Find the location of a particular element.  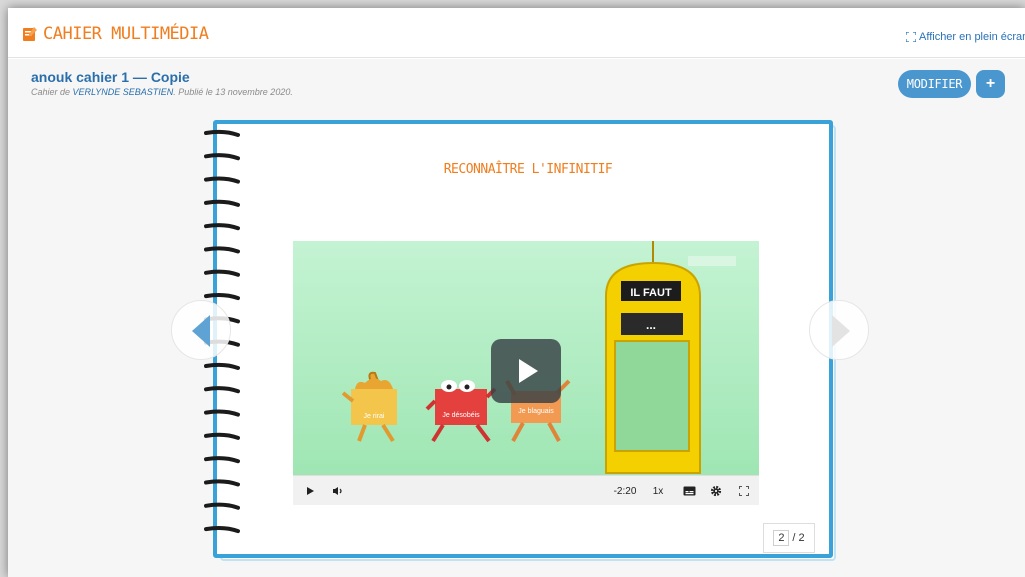

fullscreen-video-button is located at coordinates (744, 490).